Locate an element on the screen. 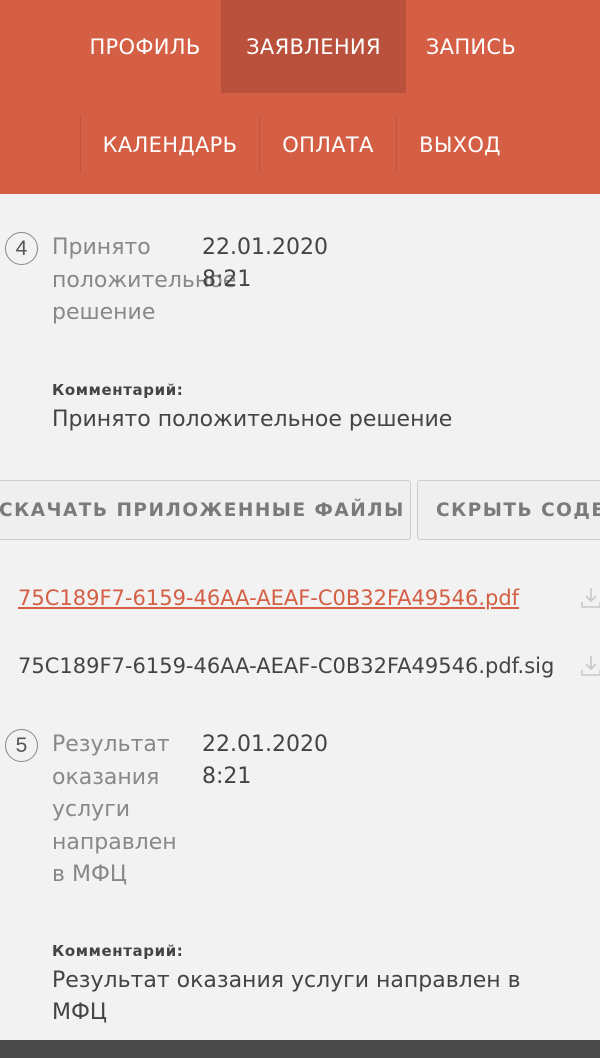 This screenshot has width=600, height=1058. comment-text: Результат оказания услуги направлен в is located at coordinates (286, 980).